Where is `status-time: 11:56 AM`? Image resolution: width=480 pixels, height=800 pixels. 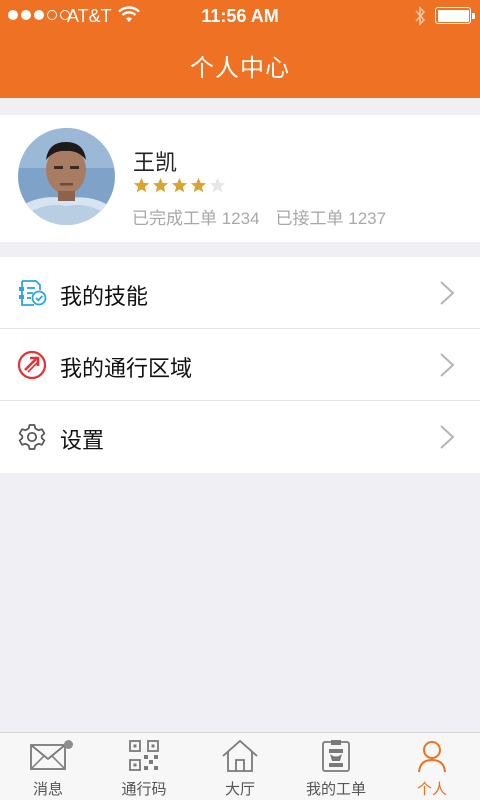 status-time: 11:56 AM is located at coordinates (240, 16).